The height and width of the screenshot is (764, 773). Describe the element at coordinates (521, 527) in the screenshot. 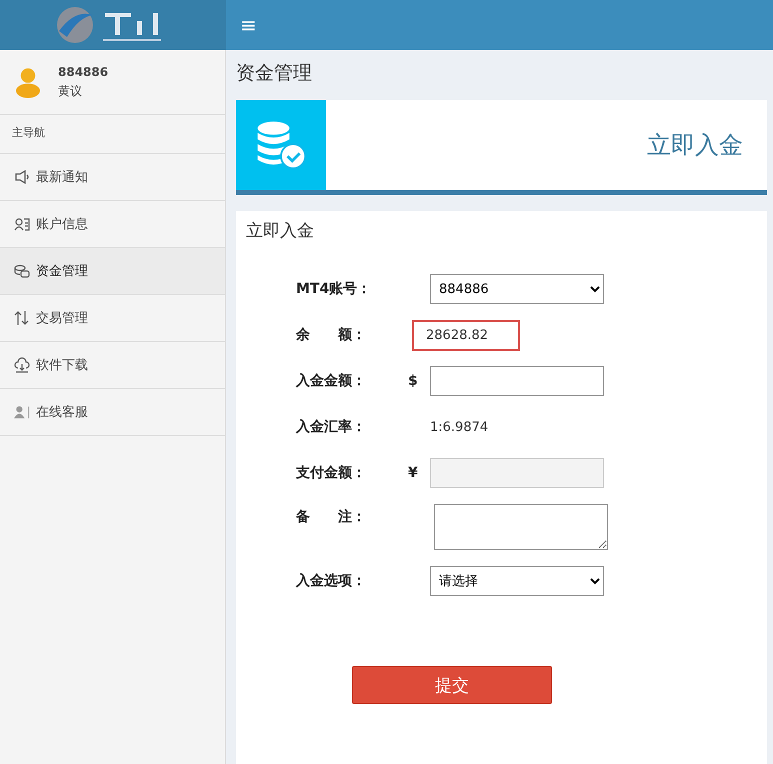

I see `text-area` at that location.